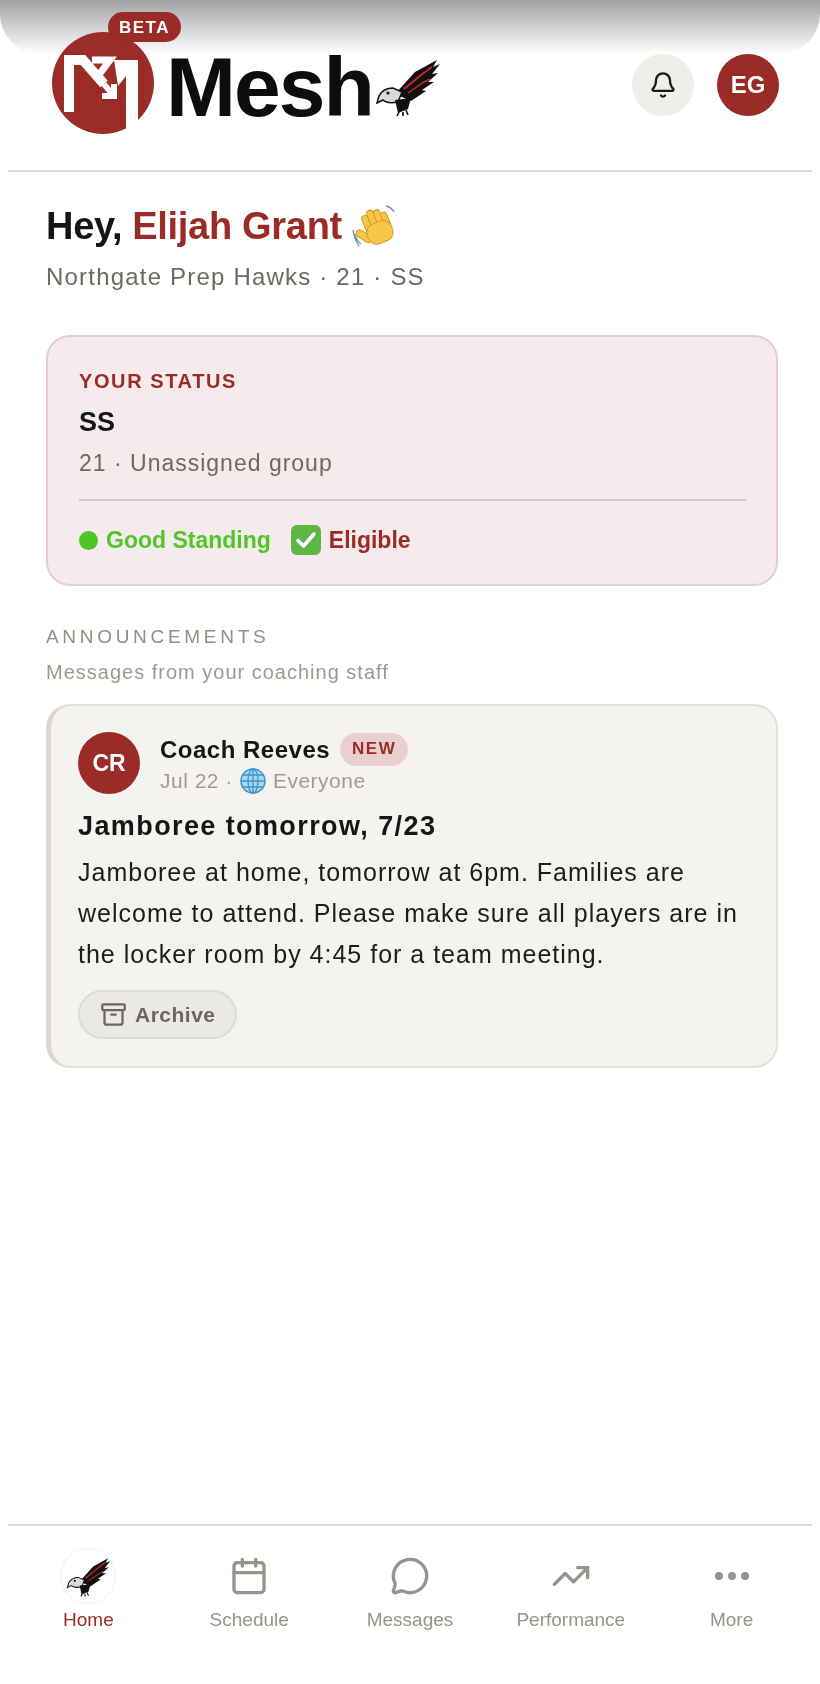 The height and width of the screenshot is (1684, 820). Describe the element at coordinates (144, 27) in the screenshot. I see `beta-badge: BETA` at that location.